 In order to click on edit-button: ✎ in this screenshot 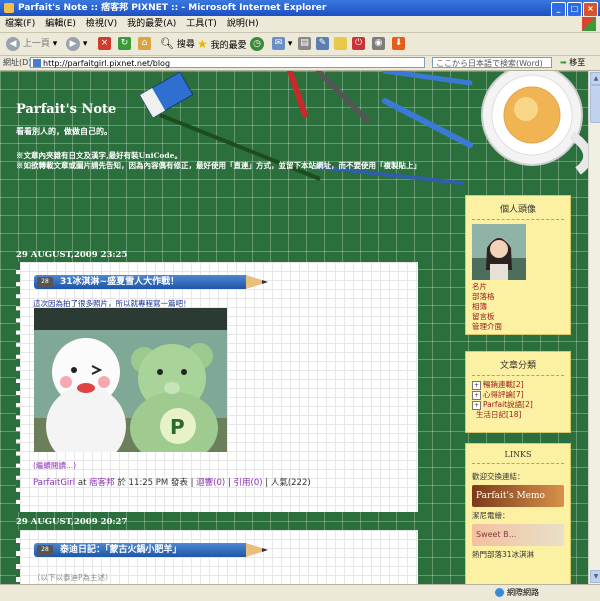, I will do `click(322, 44)`.